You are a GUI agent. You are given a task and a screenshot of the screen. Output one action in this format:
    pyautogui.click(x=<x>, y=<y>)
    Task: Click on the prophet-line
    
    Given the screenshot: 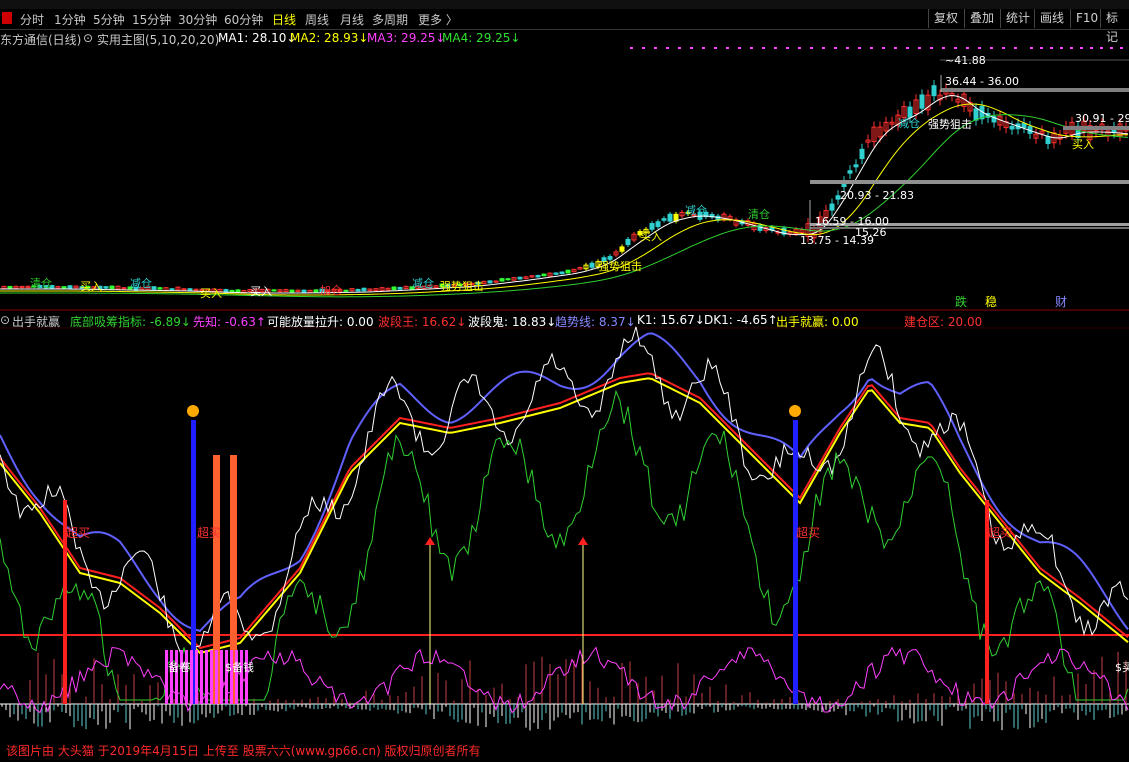 What is the action you would take?
    pyautogui.click(x=564, y=680)
    